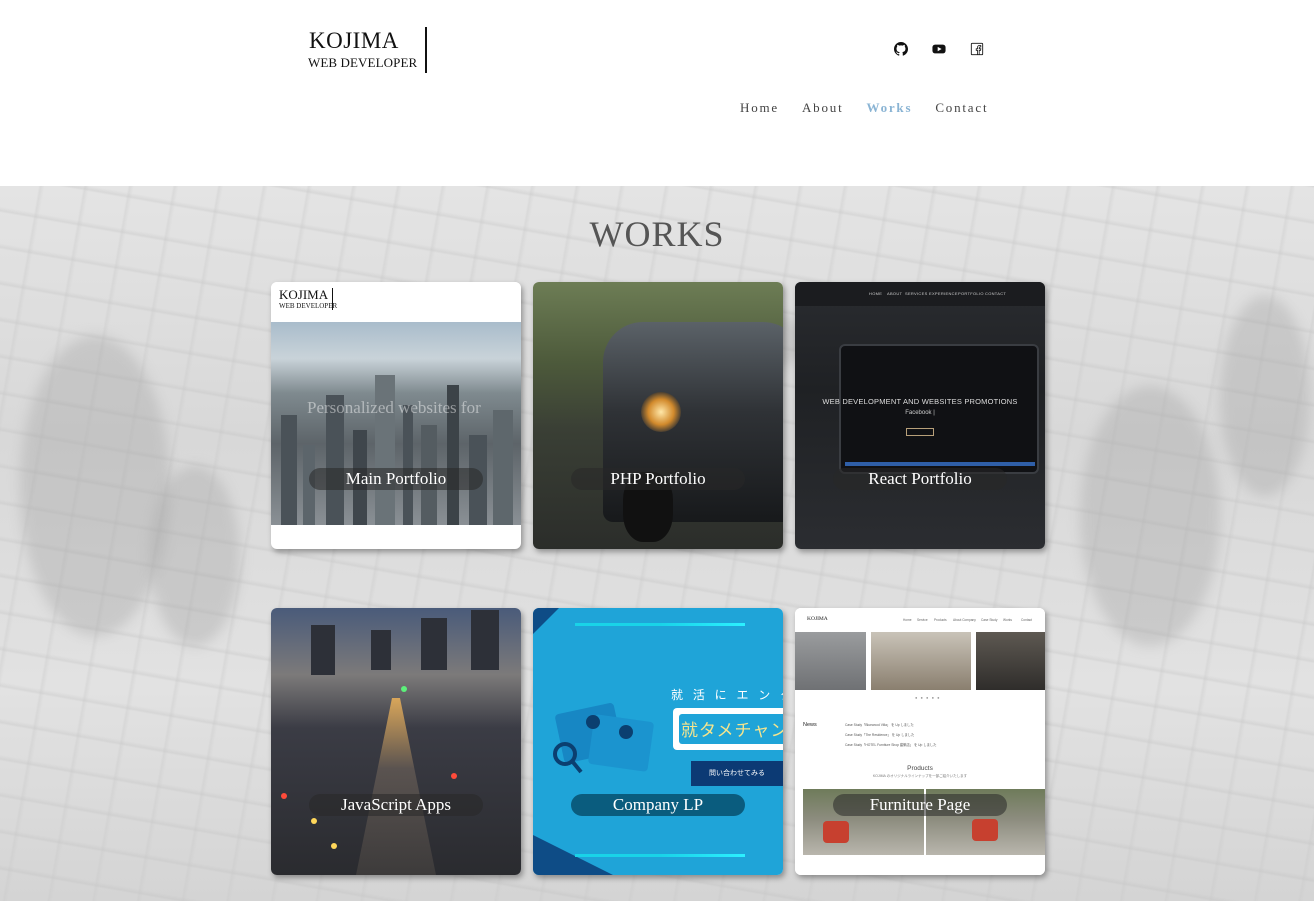 Image resolution: width=1314 pixels, height=901 pixels. Describe the element at coordinates (661, 412) in the screenshot. I see `car-headlight` at that location.